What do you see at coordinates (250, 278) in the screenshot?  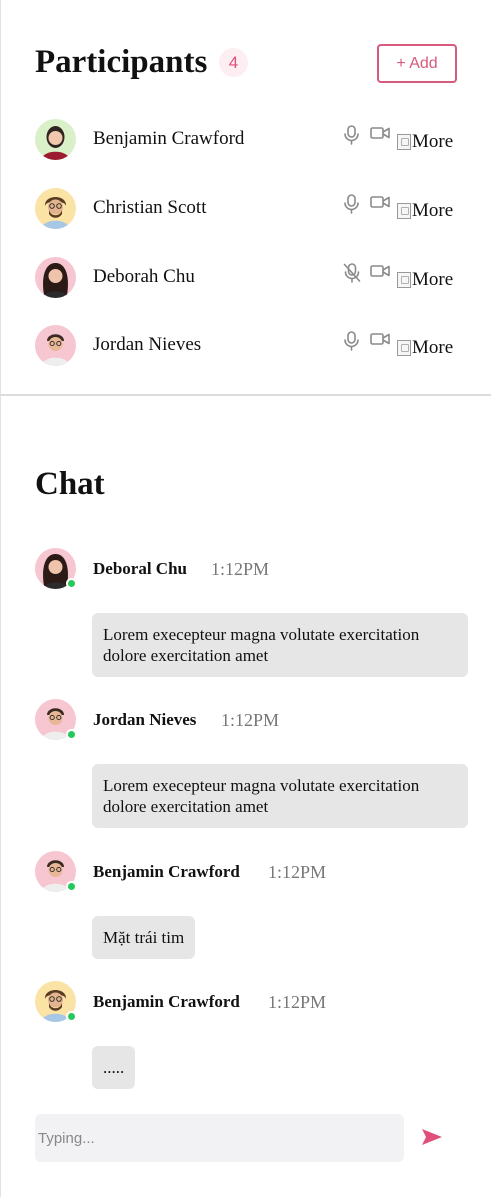 I see `participant-row: Deborah Chu More` at bounding box center [250, 278].